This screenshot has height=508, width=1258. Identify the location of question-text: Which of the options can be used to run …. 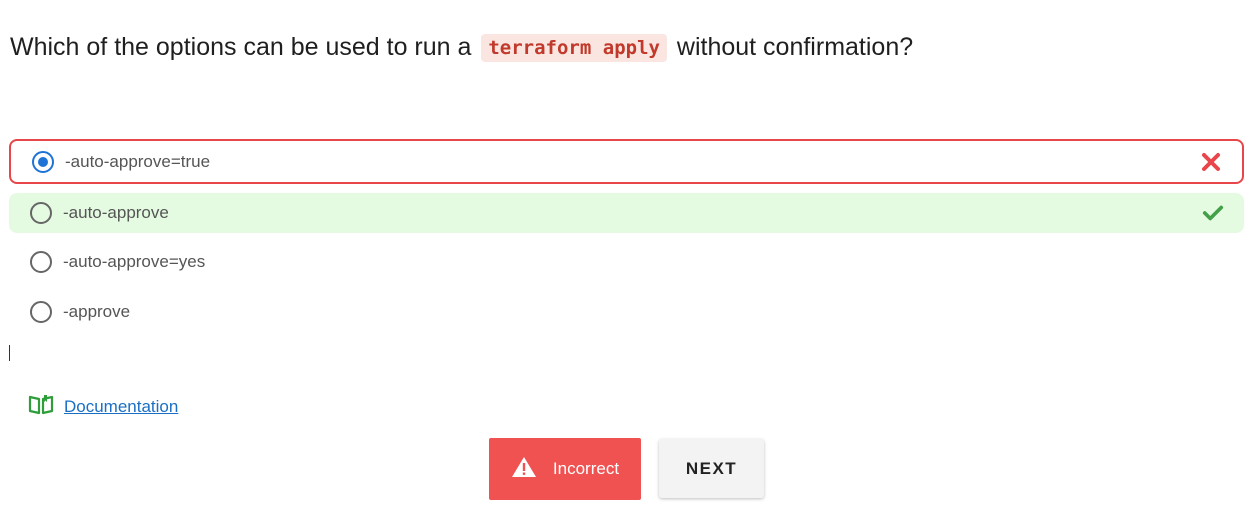
(461, 48).